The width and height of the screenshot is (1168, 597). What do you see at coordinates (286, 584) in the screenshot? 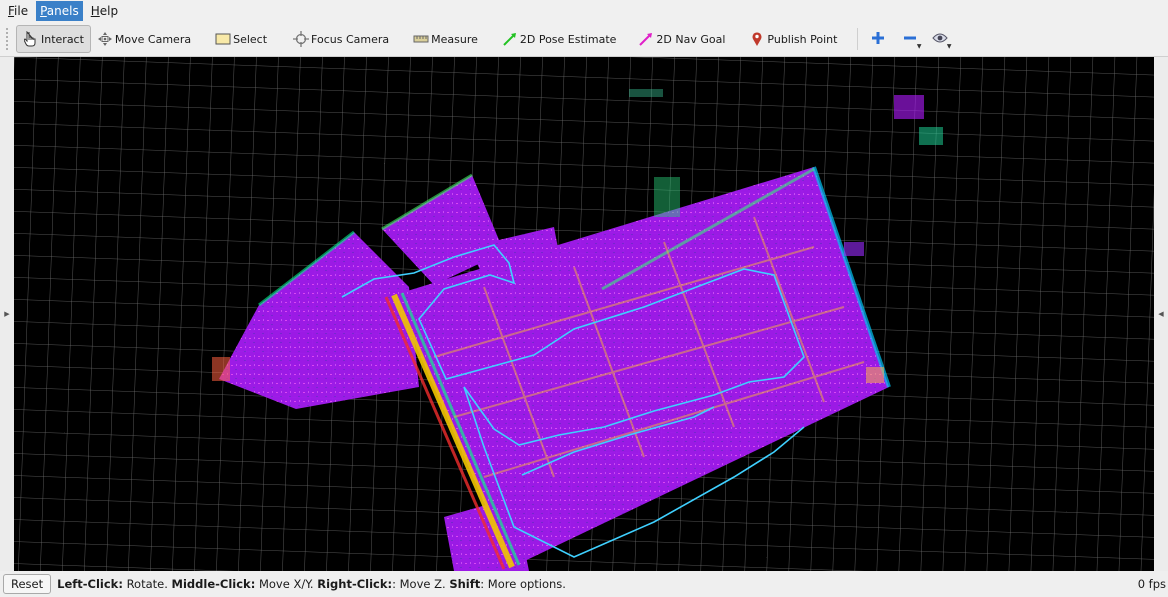
I see `hint-part: Move X/Y.` at bounding box center [286, 584].